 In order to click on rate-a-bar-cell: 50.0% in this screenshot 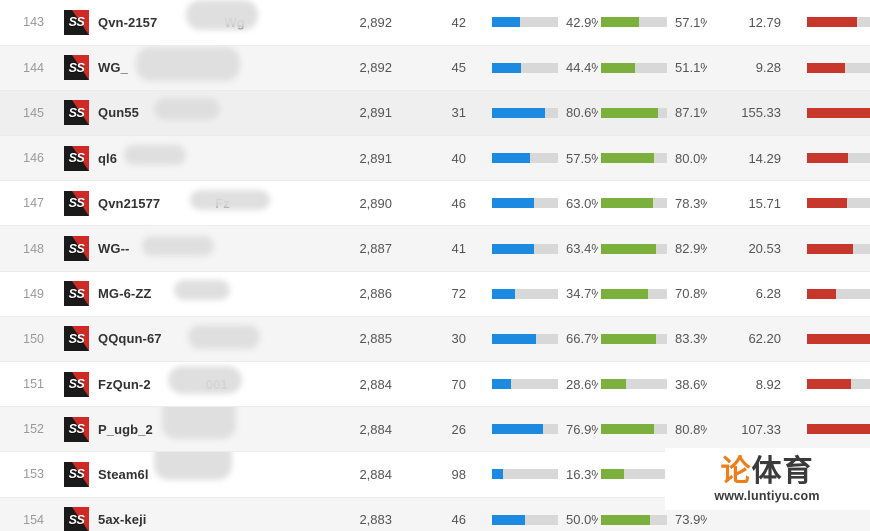, I will do `click(537, 514)`.